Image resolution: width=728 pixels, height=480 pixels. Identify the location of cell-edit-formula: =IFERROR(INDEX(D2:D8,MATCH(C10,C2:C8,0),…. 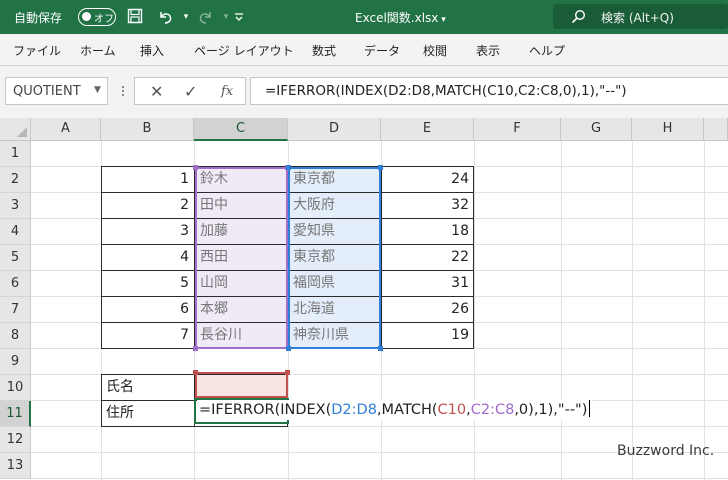
(395, 410).